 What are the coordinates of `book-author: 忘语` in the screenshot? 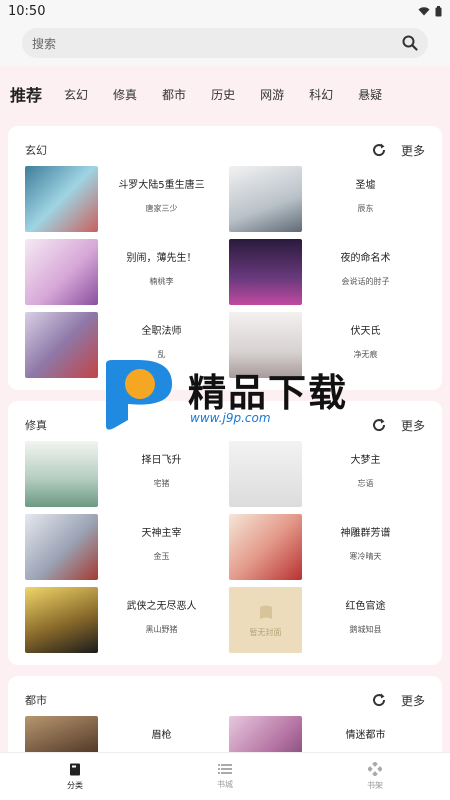 It's located at (365, 483).